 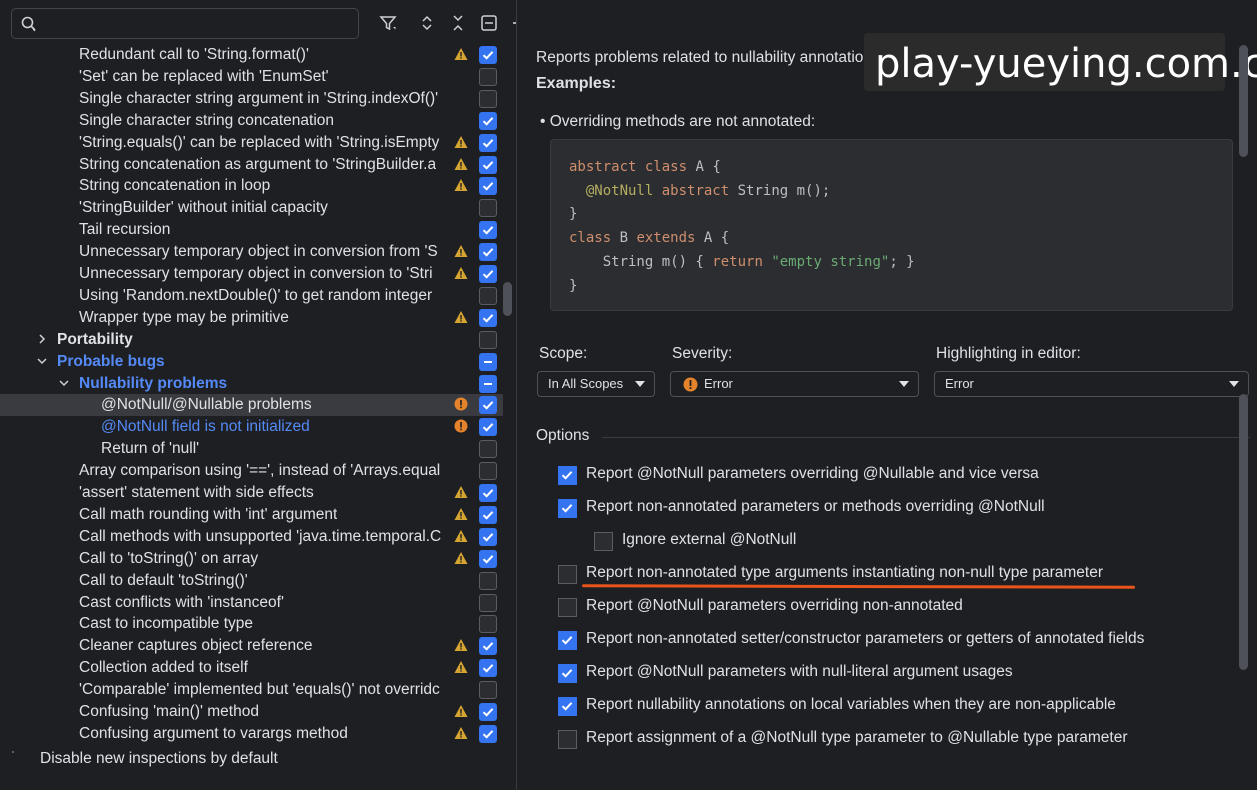 What do you see at coordinates (251, 362) in the screenshot?
I see `tree-row: Probable bugs` at bounding box center [251, 362].